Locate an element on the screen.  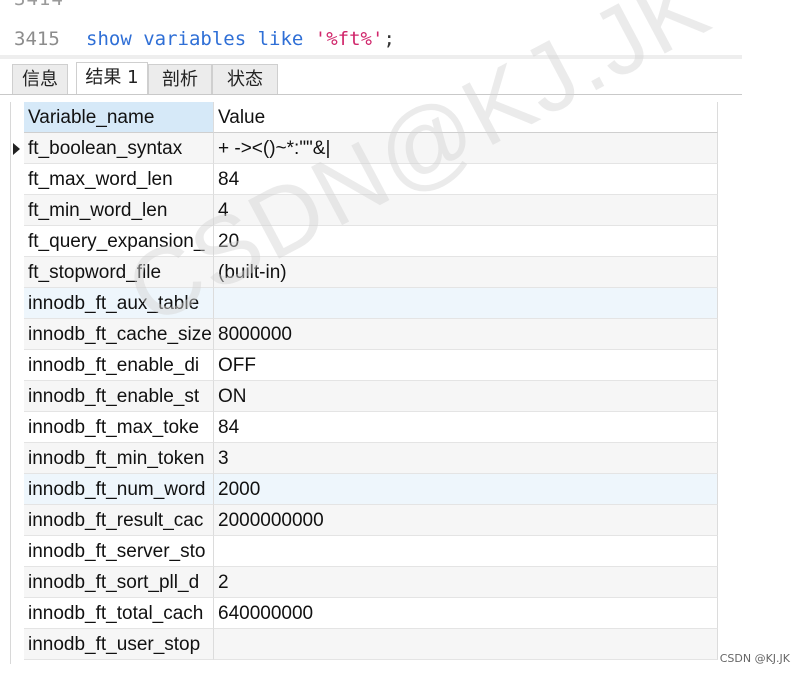
cell-value: 2000 is located at coordinates (466, 489).